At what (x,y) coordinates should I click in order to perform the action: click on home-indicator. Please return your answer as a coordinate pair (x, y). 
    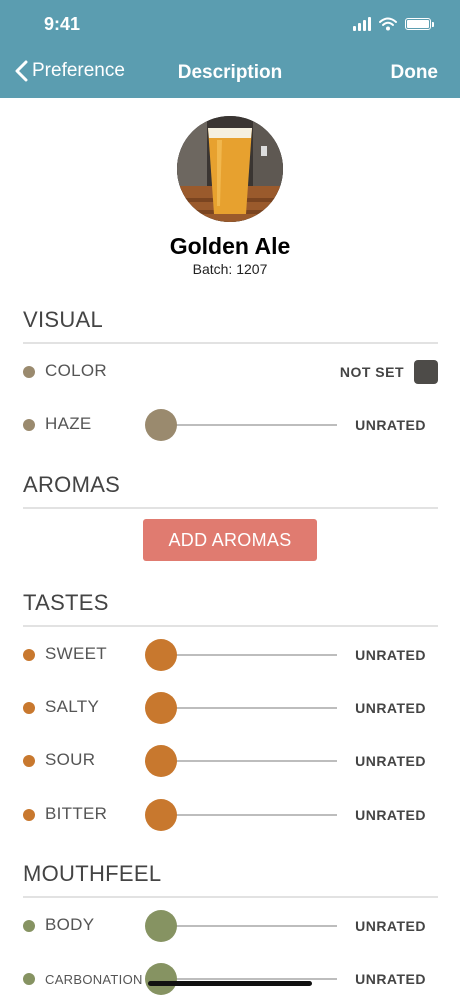
    Looking at the image, I should click on (230, 983).